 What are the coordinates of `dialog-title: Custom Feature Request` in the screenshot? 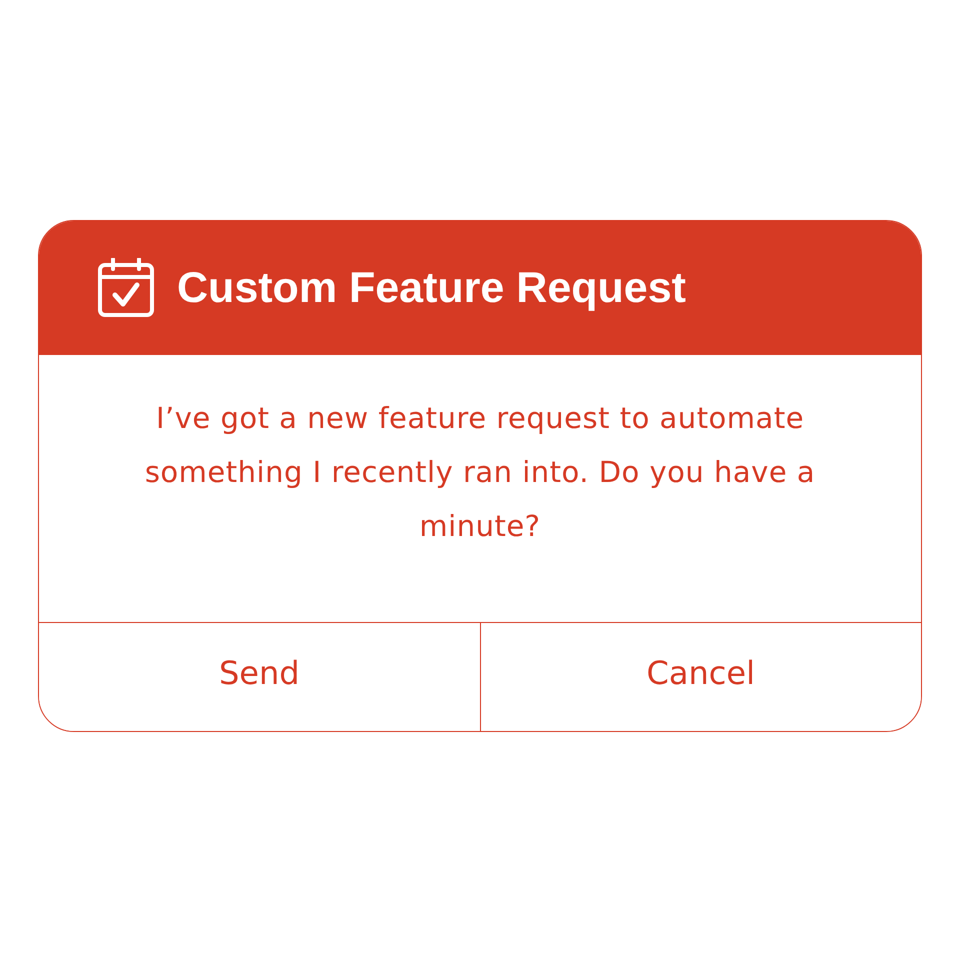 It's located at (431, 288).